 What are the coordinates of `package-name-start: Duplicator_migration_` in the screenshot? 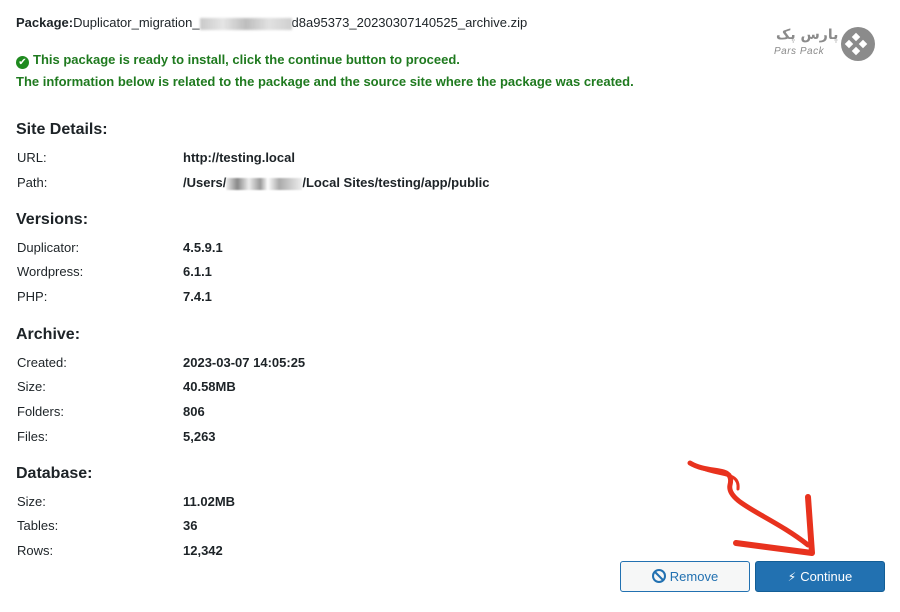 It's located at (136, 22).